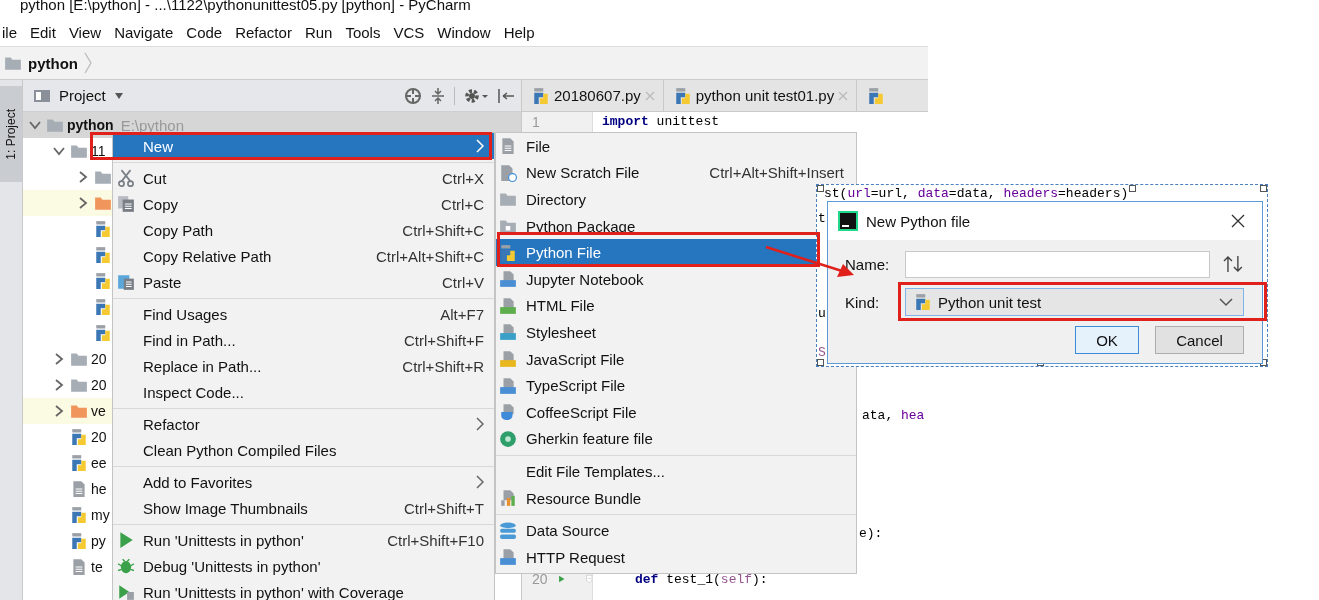 The height and width of the screenshot is (600, 1319). I want to click on code-line: ata, hea, so click(893, 415).